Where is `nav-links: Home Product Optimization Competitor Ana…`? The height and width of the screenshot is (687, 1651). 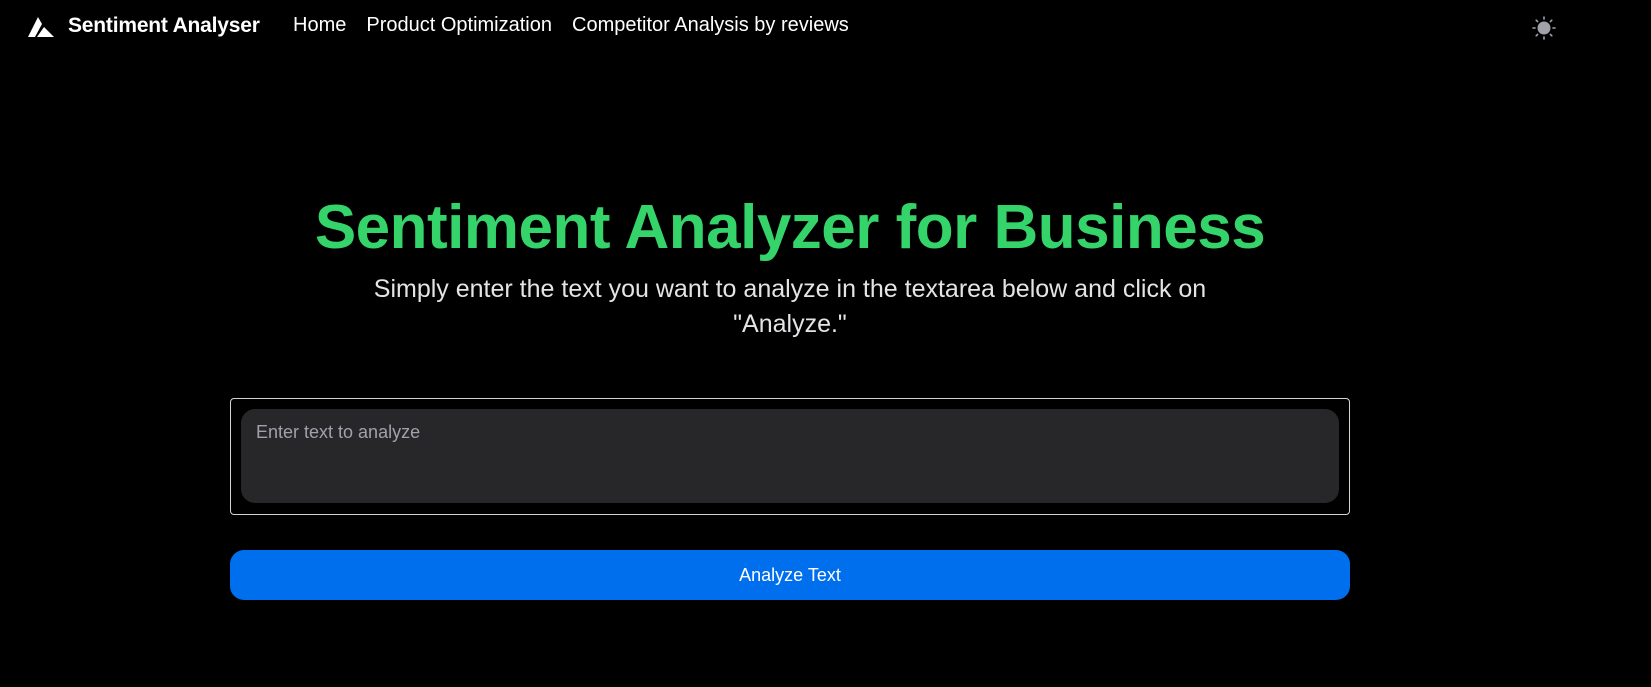 nav-links: Home Product Optimization Competitor Ana… is located at coordinates (571, 25).